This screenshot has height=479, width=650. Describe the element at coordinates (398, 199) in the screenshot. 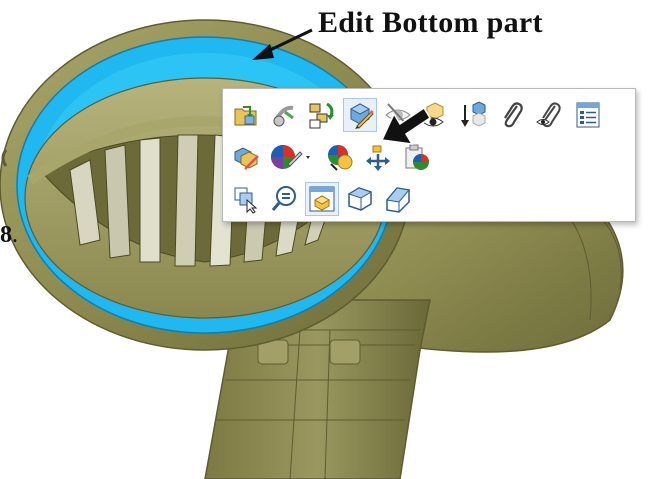

I see `view-orientation-icon` at that location.